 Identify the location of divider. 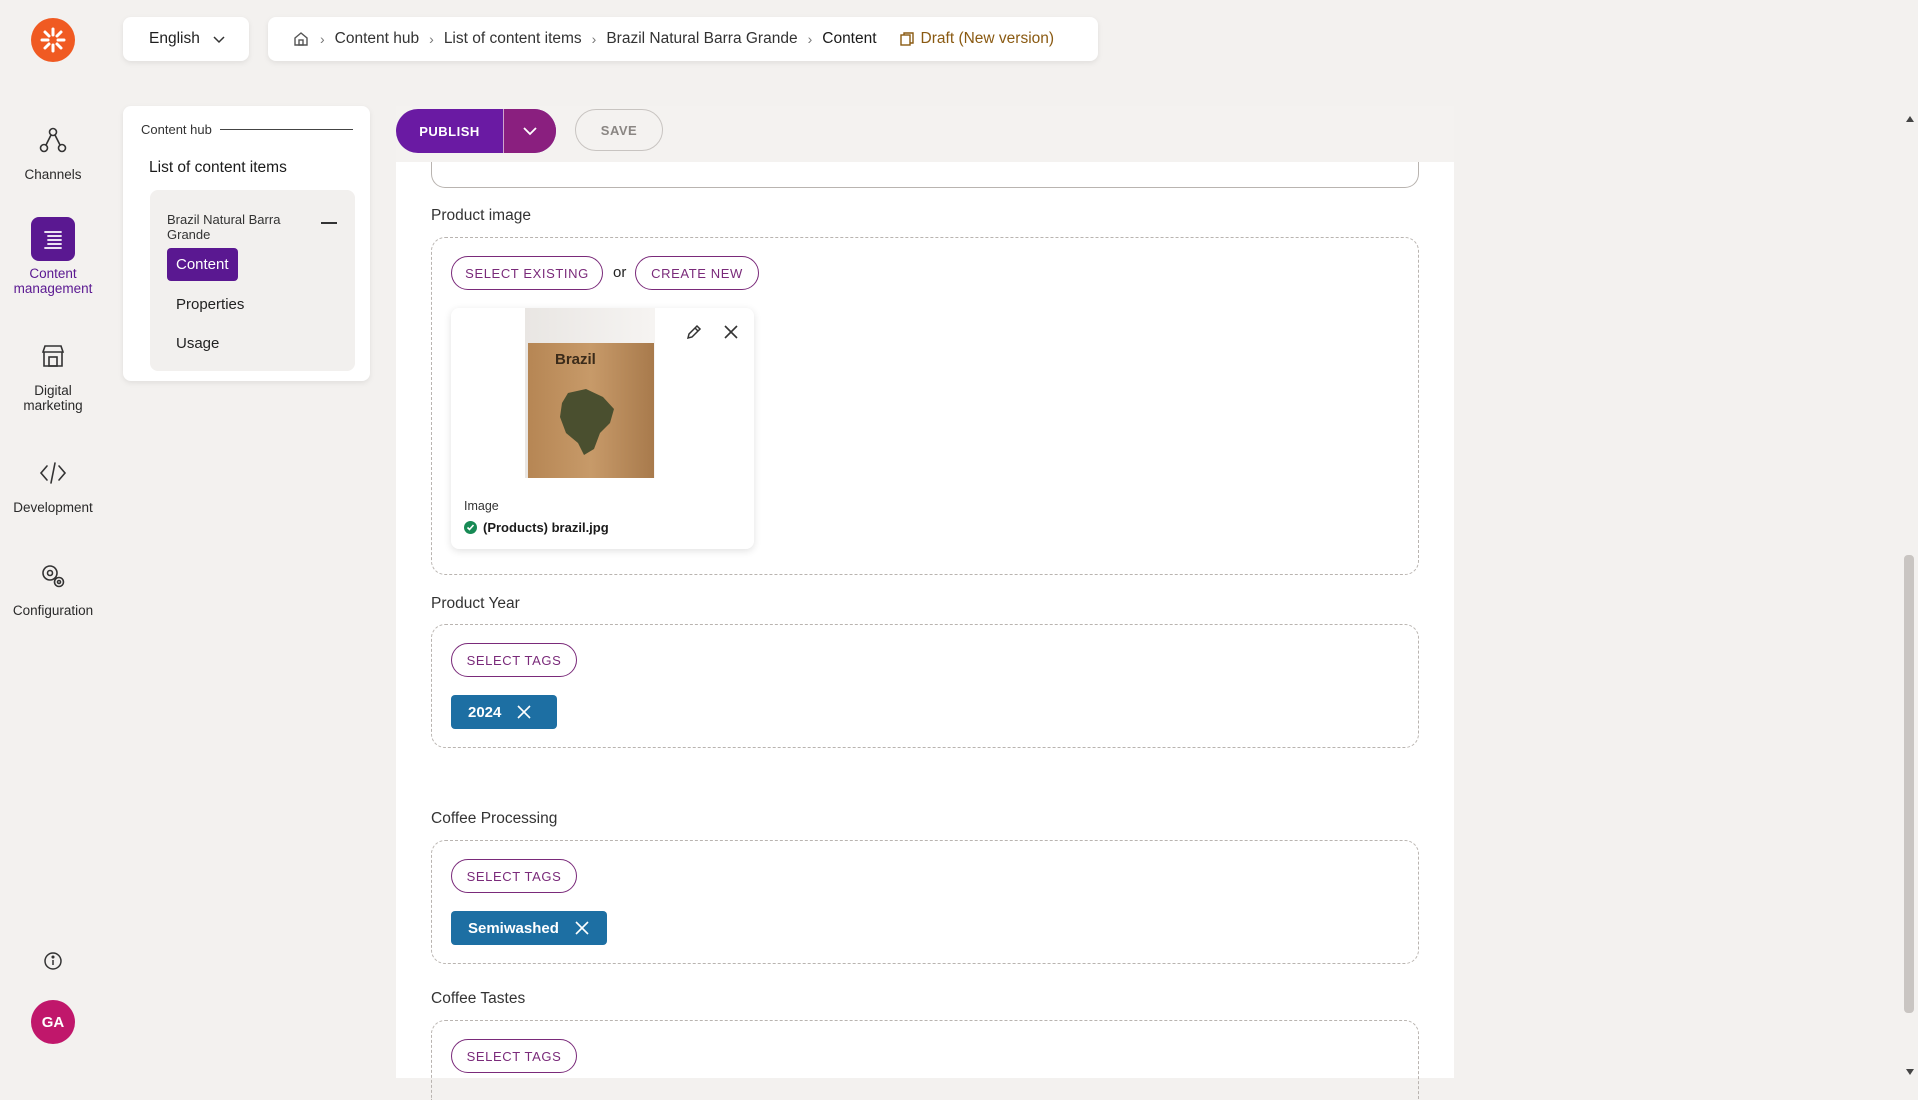
(286, 129).